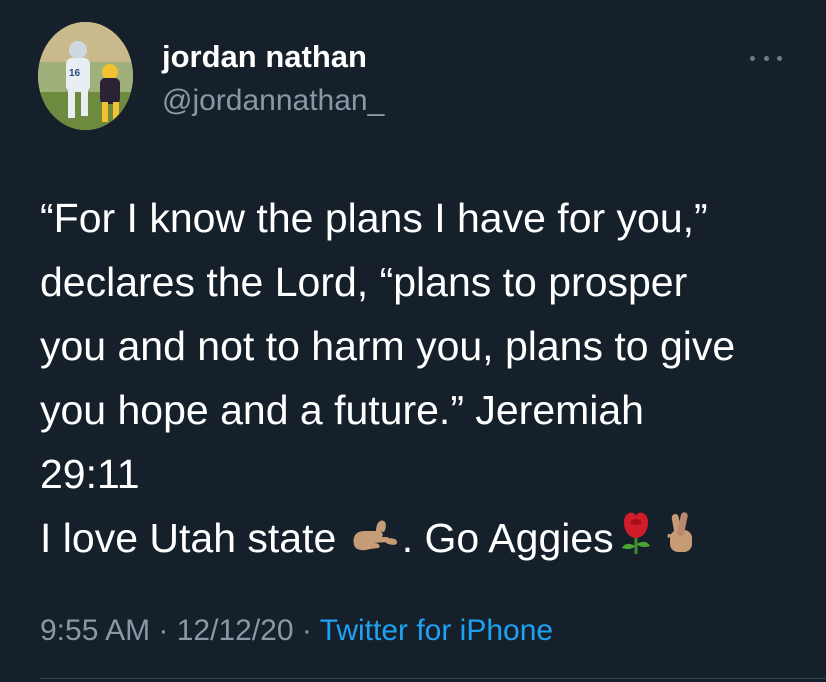  Describe the element at coordinates (374, 218) in the screenshot. I see `tweet-line: “For I know the plans I have for you,”` at that location.